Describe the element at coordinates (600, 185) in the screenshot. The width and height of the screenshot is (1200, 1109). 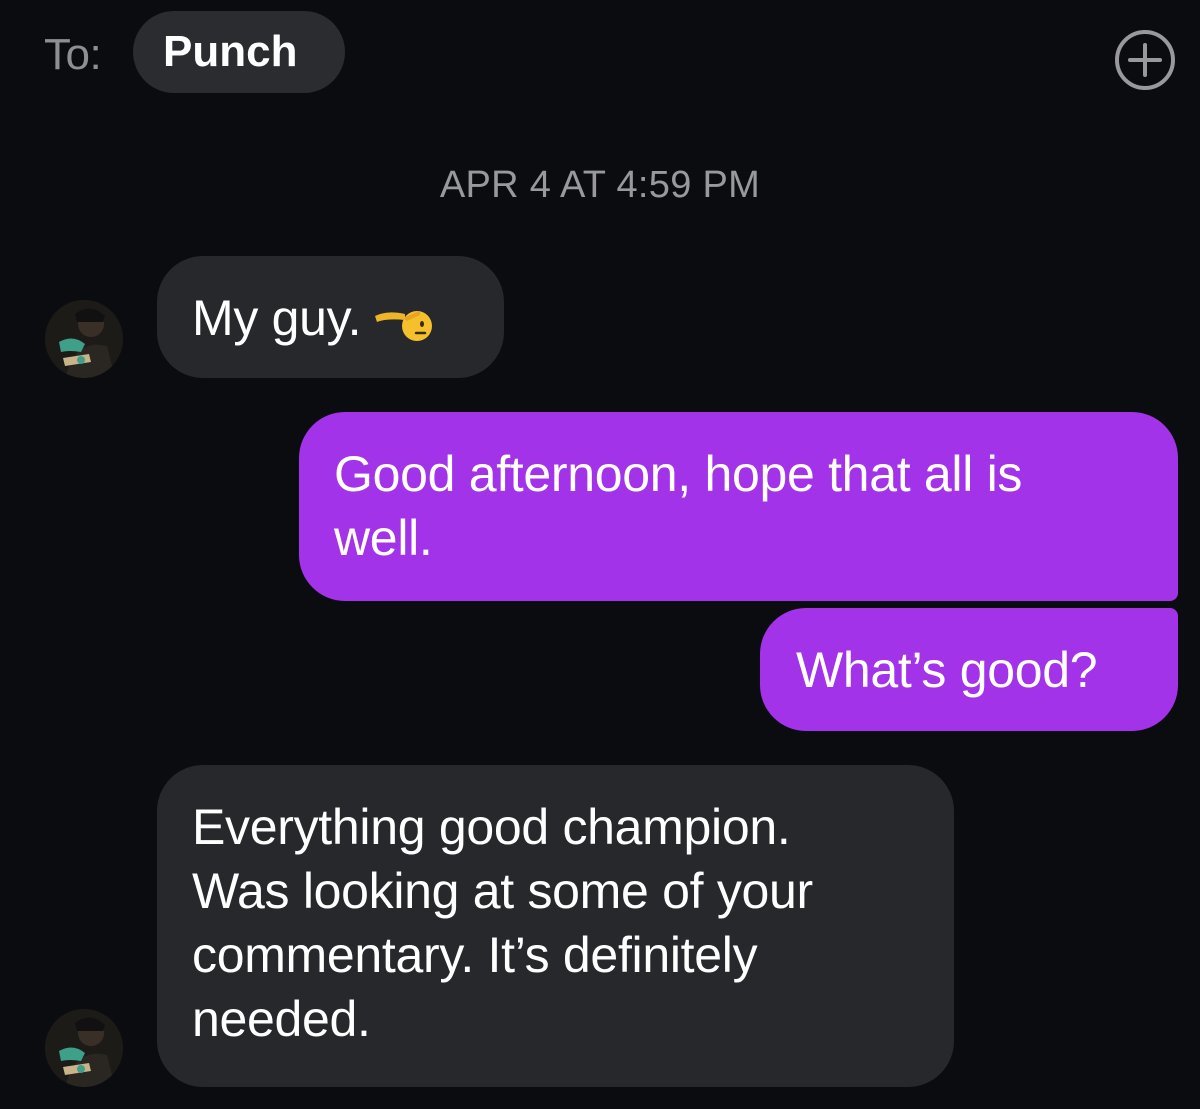
I see `conversation-timestamp: APR 4 AT 4:59 PM` at that location.